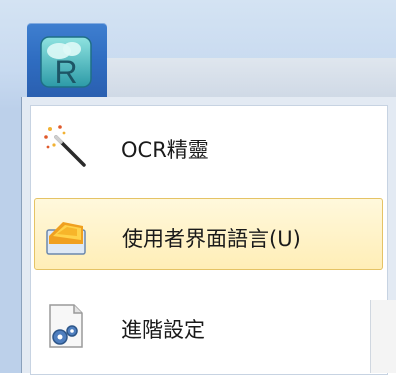  Describe the element at coordinates (251, 78) in the screenshot. I see `ribbon-tab-strip` at that location.